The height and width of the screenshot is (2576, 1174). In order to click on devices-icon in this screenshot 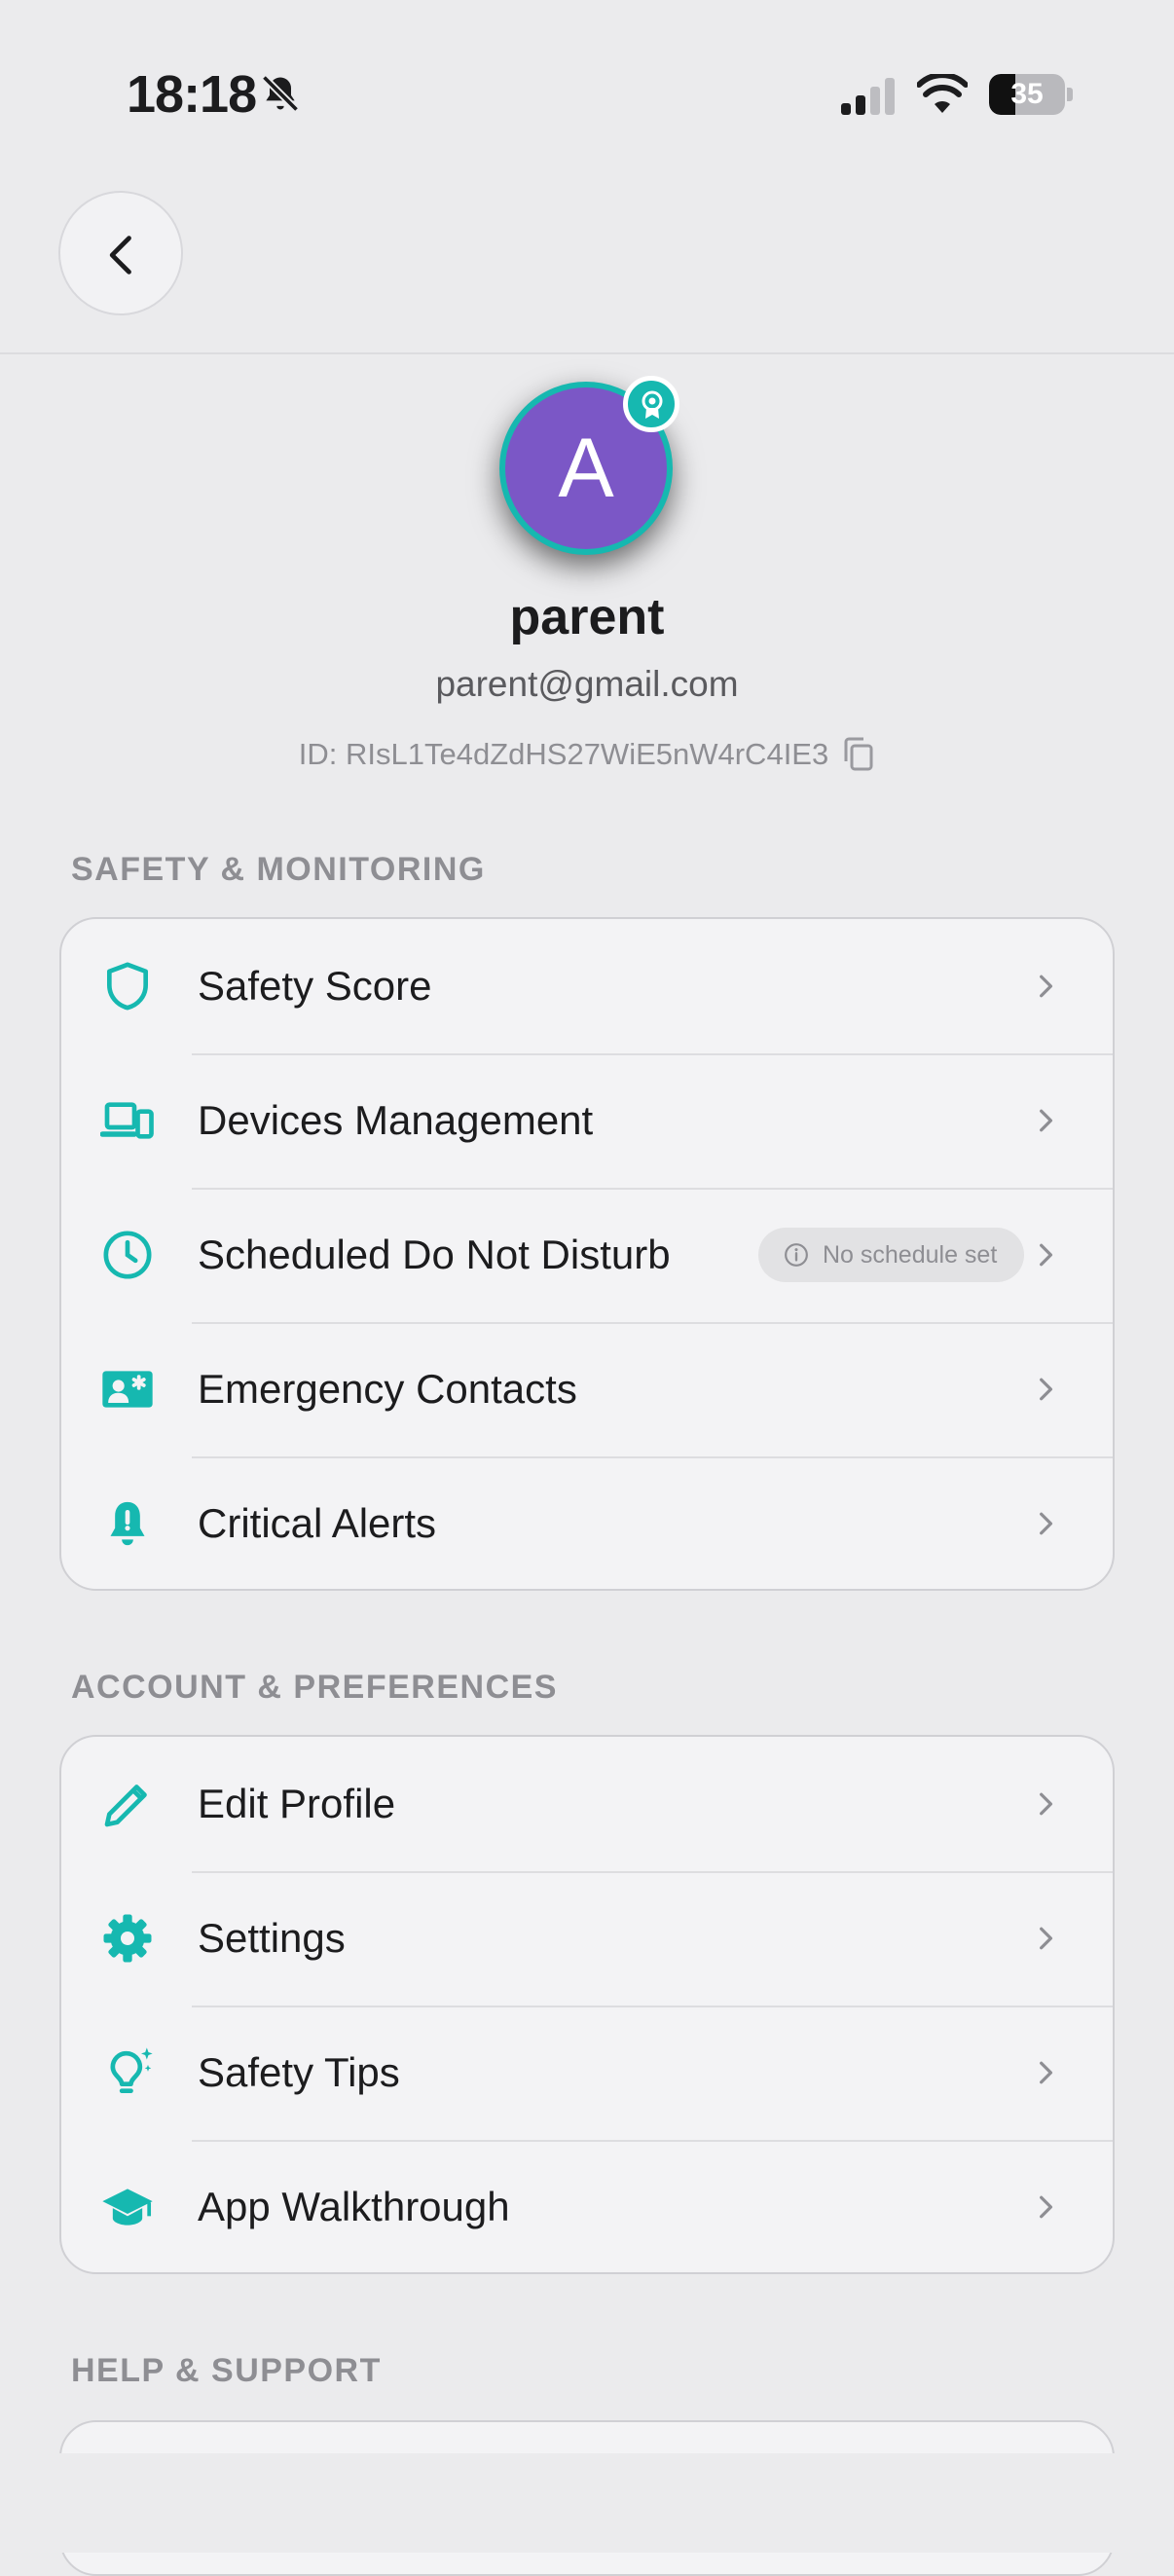, I will do `click(127, 1120)`.